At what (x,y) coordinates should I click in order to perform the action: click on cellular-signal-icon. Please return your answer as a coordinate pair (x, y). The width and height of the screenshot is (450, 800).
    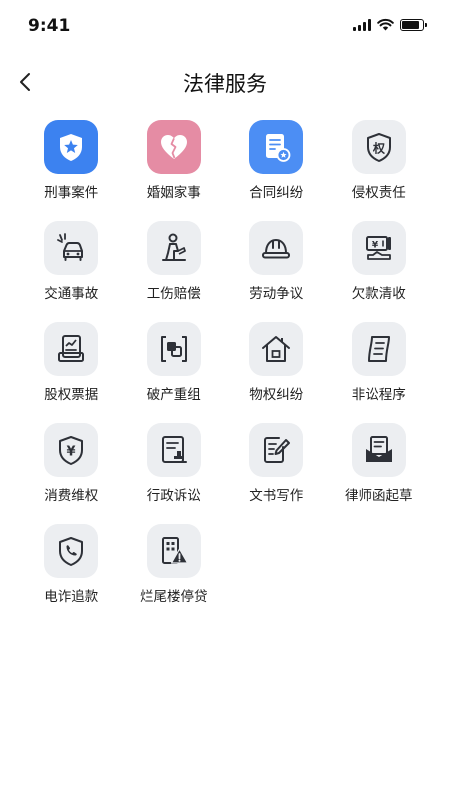
    Looking at the image, I should click on (362, 24).